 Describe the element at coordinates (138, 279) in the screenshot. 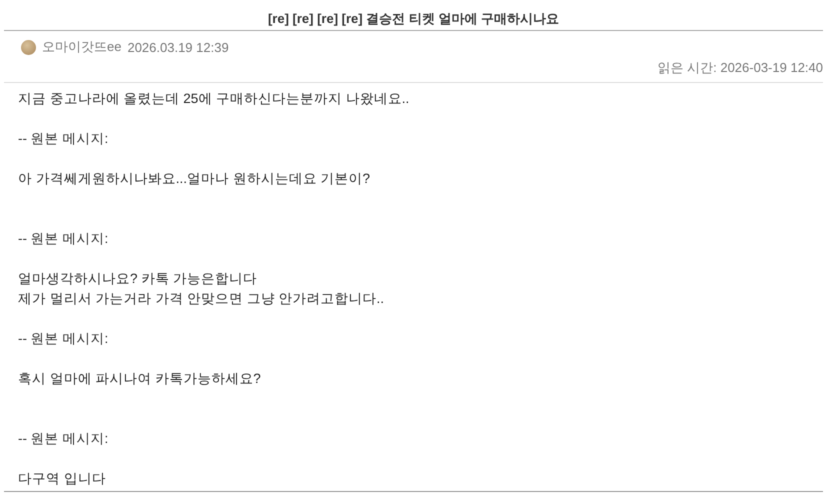

I see `message-line: 얼마생각하시나요? 카톡 가능은합니다` at that location.